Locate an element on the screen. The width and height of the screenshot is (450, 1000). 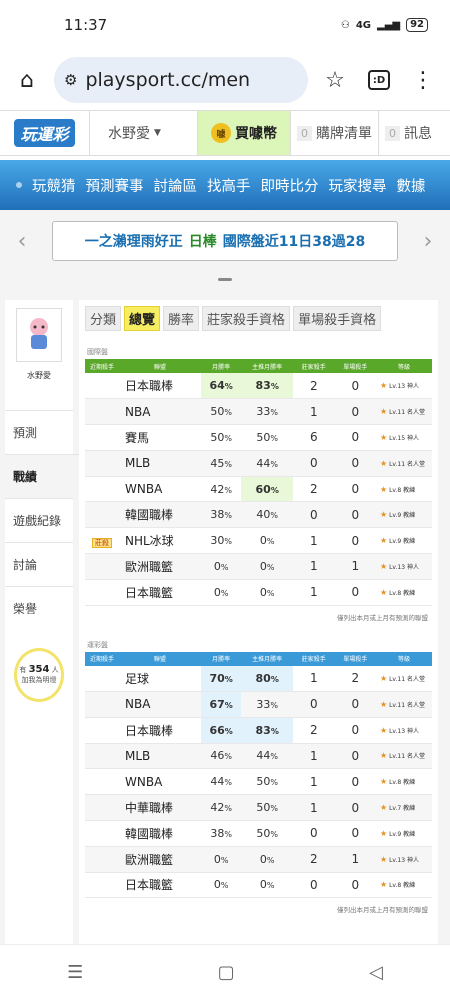
table-row: 日本職籃 0% 0% 1 0 ★ Lv.8 教練 is located at coordinates (258, 592).